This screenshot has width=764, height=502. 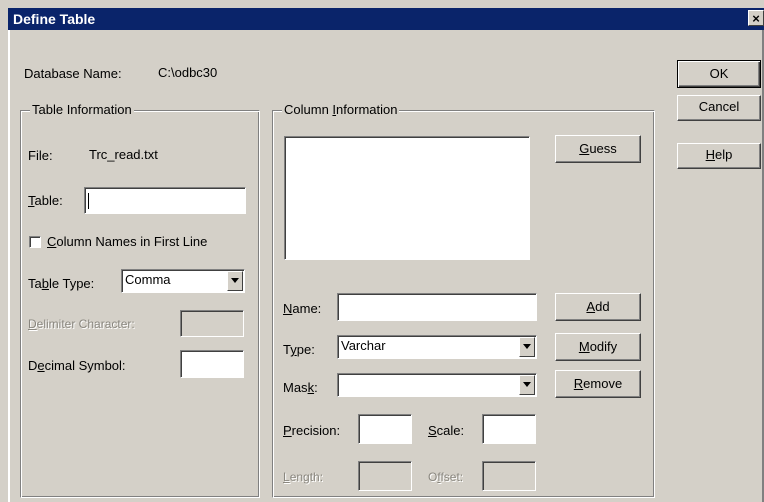 I want to click on precision-post: recision:, so click(x=316, y=430).